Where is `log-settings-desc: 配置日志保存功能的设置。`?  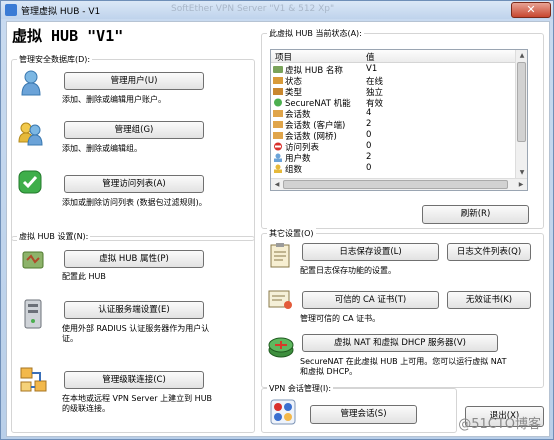
log-settings-desc: 配置日志保存功能的设置。 is located at coordinates (348, 270).